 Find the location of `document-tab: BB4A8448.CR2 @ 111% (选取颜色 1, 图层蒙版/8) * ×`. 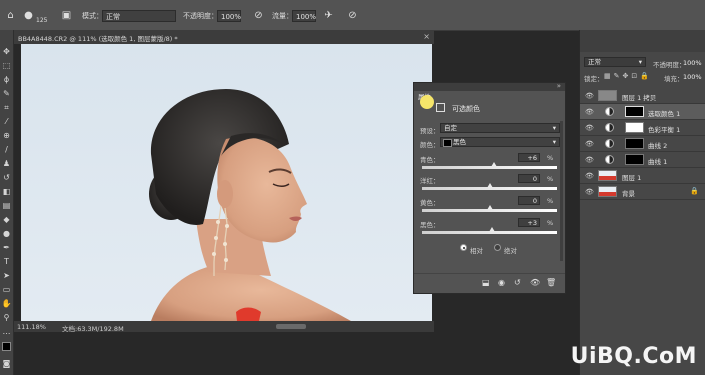

document-tab: BB4A8448.CR2 @ 111% (选取颜色 1, 图层蒙版/8) * × is located at coordinates (224, 37).